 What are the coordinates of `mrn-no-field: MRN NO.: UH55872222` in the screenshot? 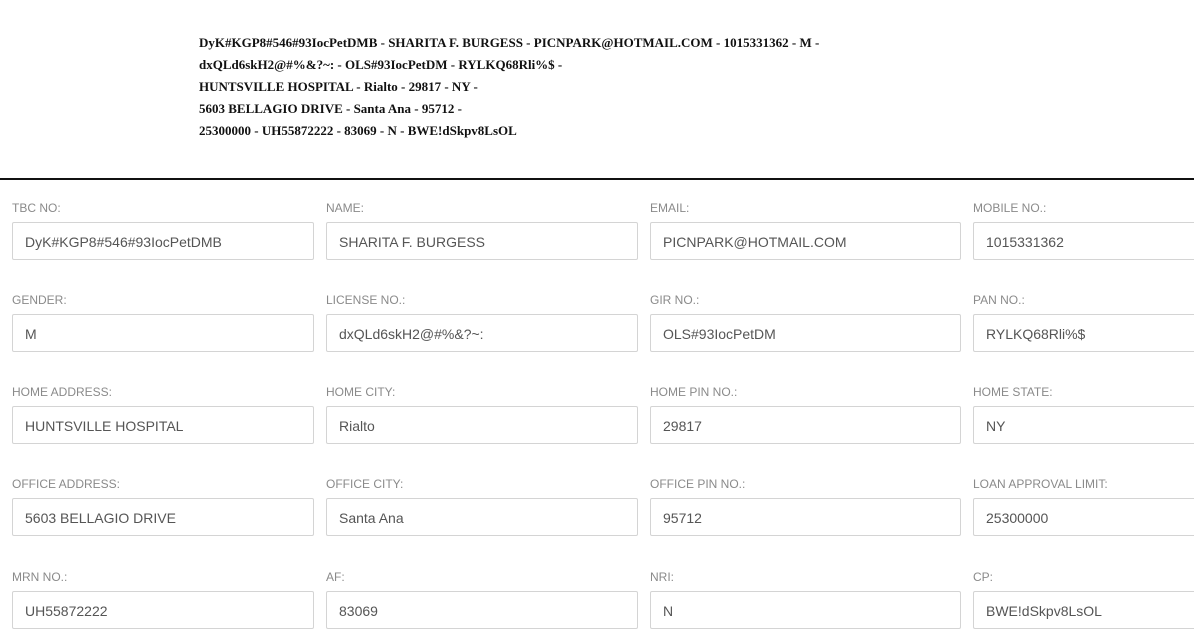 It's located at (163, 599).